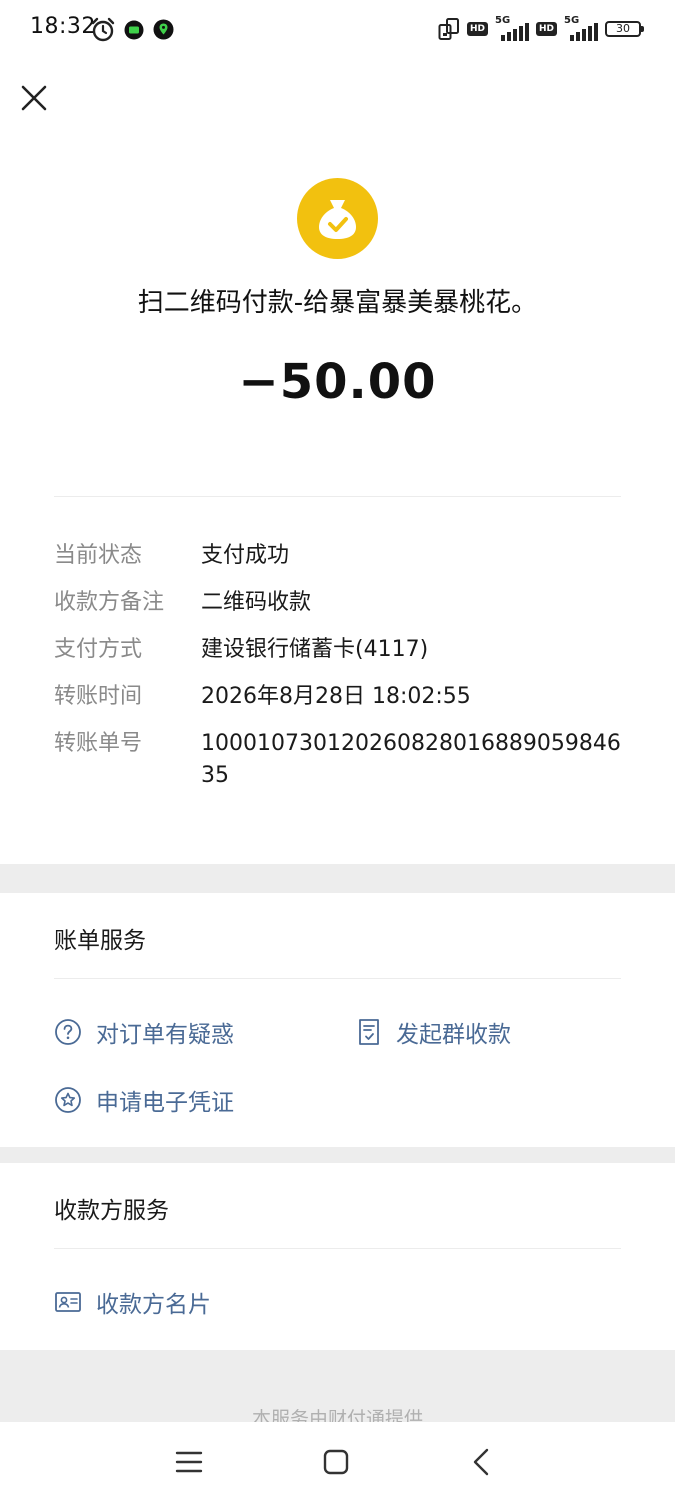  What do you see at coordinates (546, 29) in the screenshot?
I see `hd-badge-2: HD` at bounding box center [546, 29].